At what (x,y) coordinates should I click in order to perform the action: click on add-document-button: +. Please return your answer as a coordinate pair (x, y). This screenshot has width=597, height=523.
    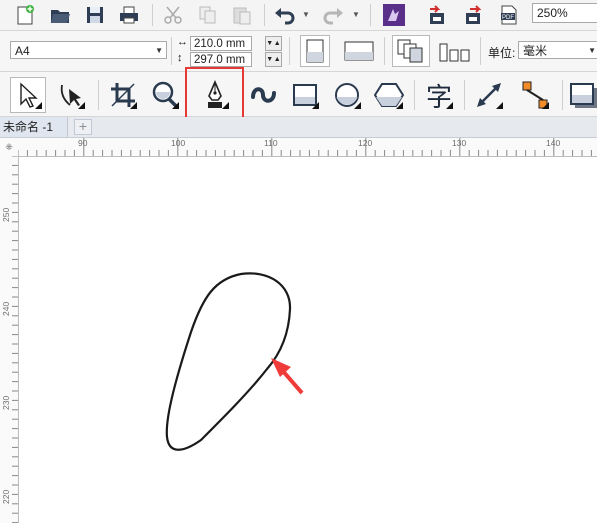
    Looking at the image, I should click on (83, 127).